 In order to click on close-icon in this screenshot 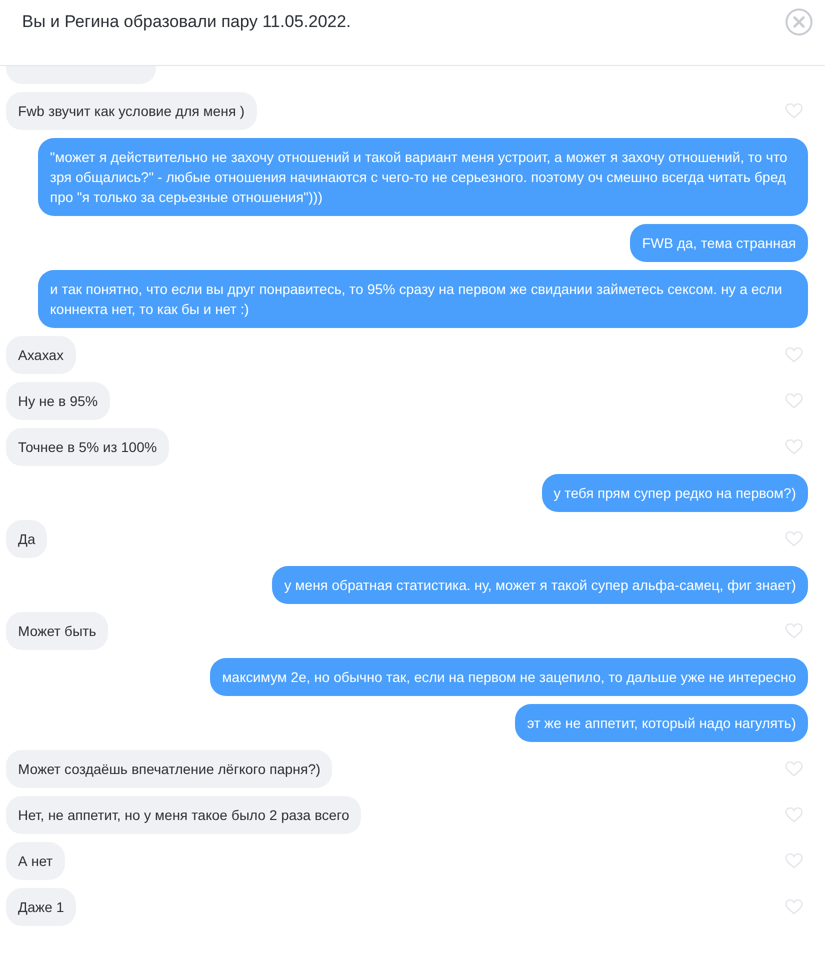, I will do `click(799, 22)`.